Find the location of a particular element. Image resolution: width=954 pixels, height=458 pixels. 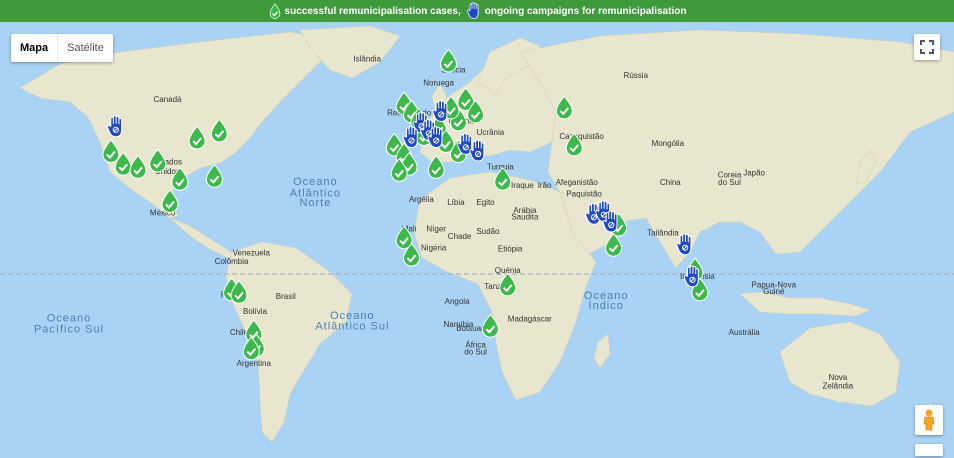

country-label: Zelândia is located at coordinates (838, 385).